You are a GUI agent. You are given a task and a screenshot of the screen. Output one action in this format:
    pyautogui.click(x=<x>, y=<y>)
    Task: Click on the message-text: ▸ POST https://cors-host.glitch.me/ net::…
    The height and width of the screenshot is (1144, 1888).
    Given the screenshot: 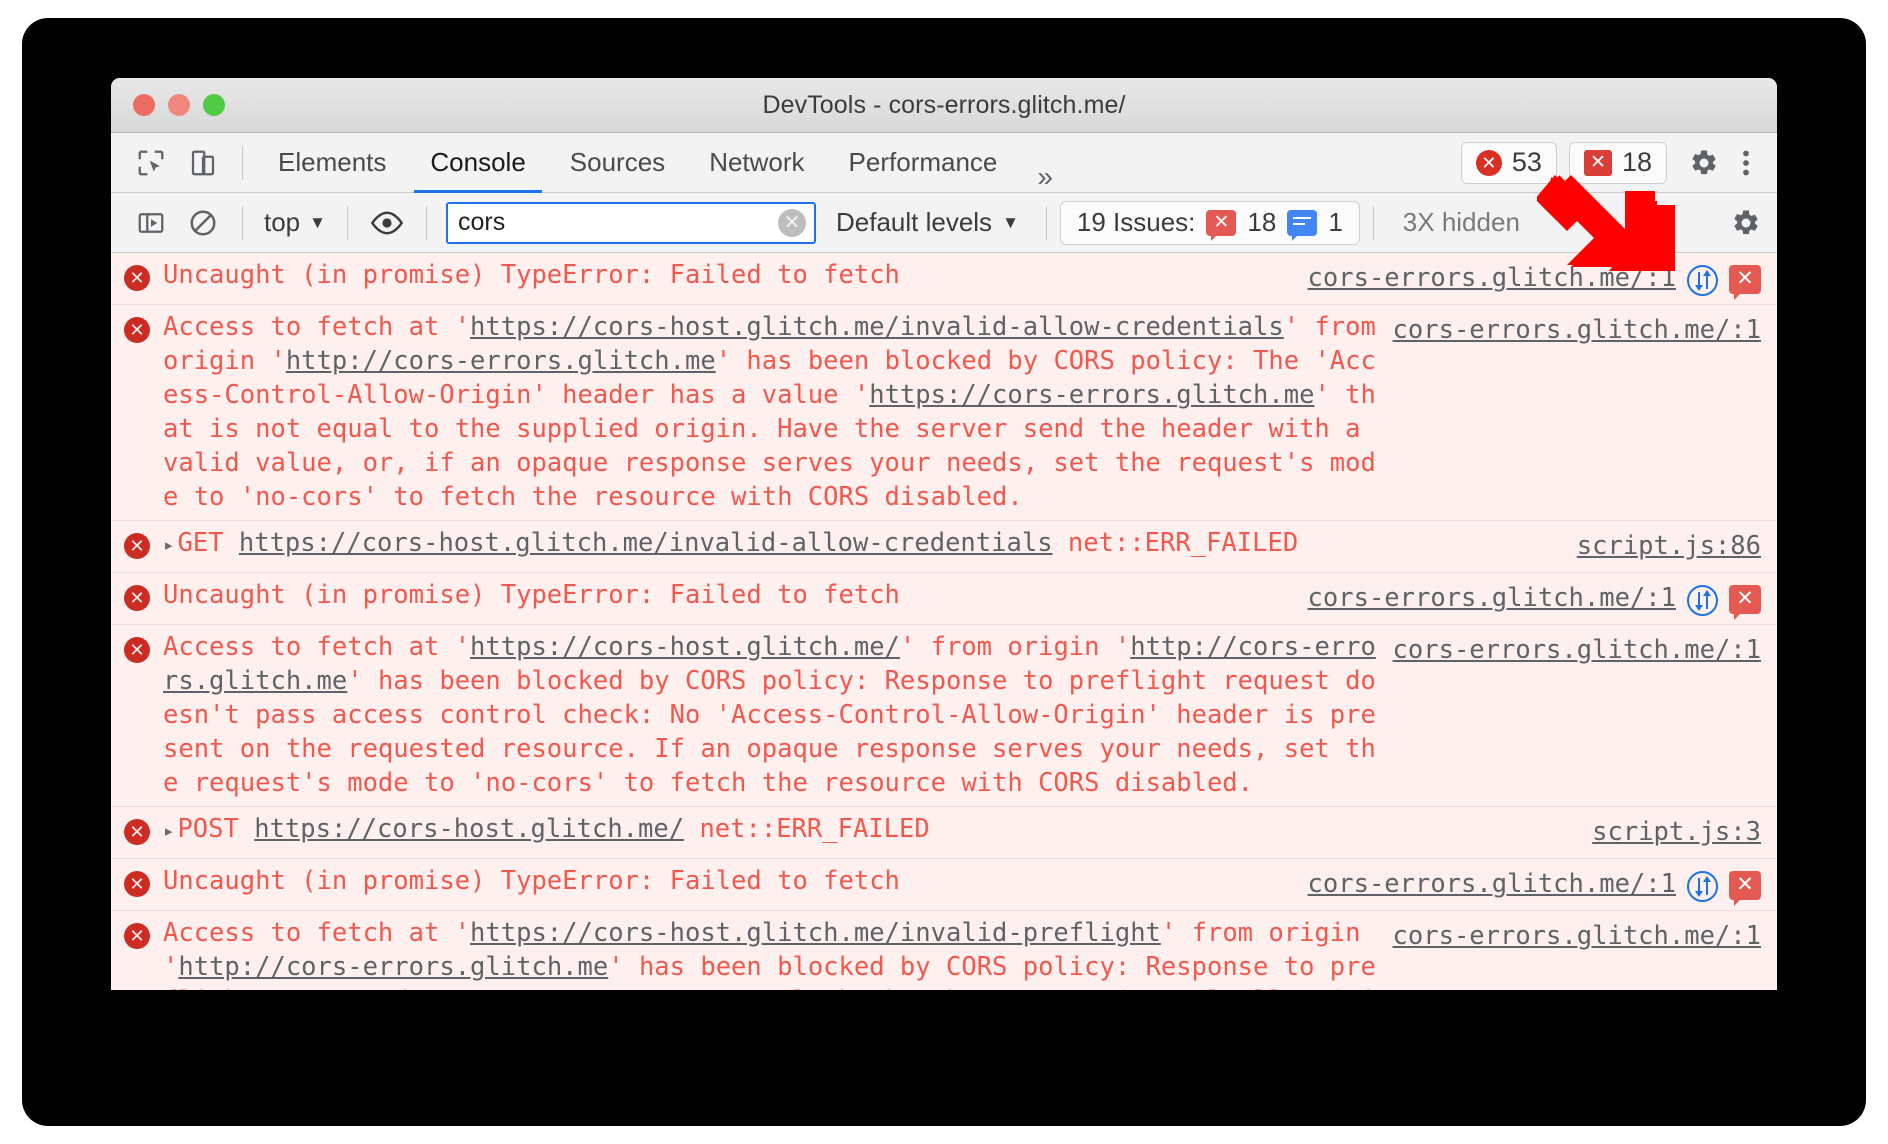 What is the action you would take?
    pyautogui.click(x=877, y=832)
    